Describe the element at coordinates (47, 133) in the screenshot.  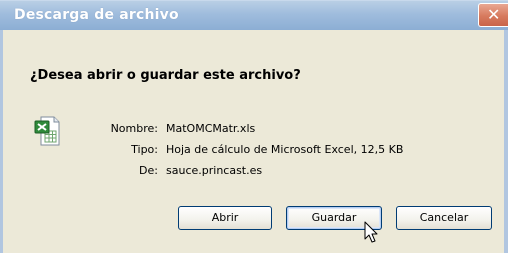
I see `excel-file-icon` at that location.